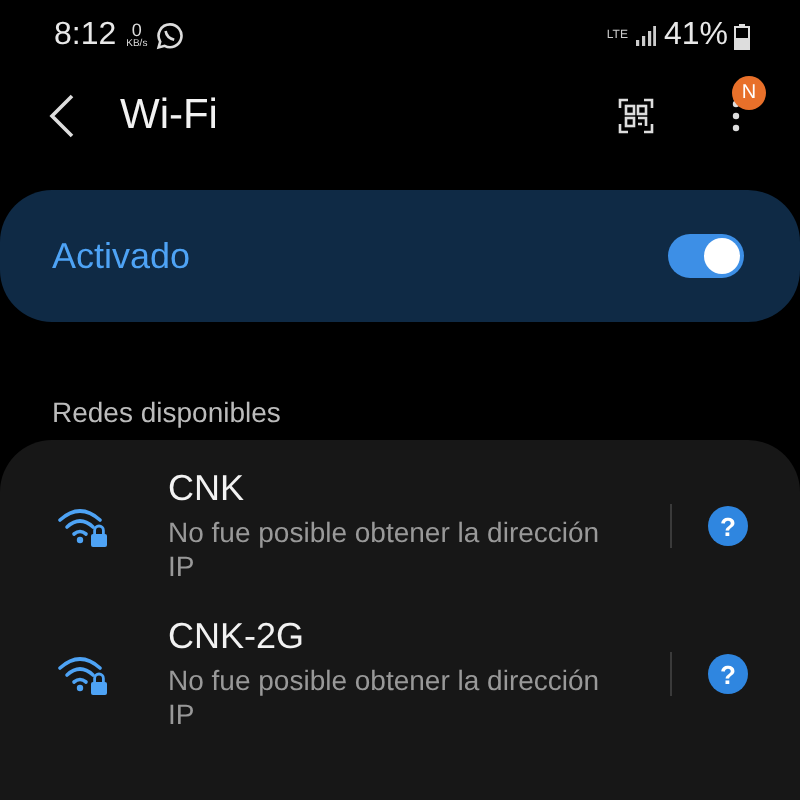  I want to click on net-speed-value: 0, so click(136, 31).